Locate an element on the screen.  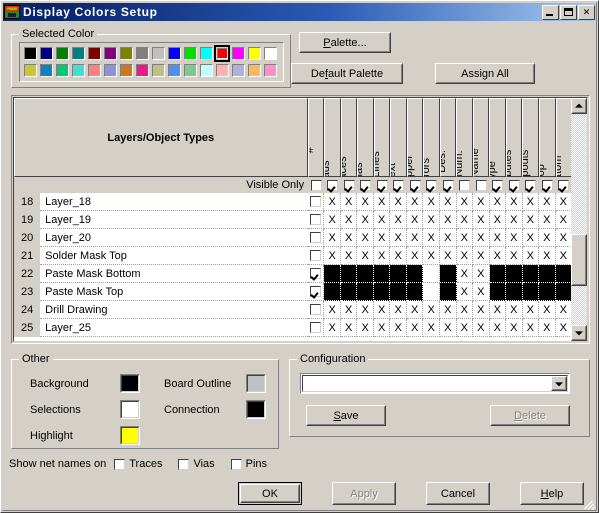
visible-only-checkbox-top is located at coordinates (547, 185).